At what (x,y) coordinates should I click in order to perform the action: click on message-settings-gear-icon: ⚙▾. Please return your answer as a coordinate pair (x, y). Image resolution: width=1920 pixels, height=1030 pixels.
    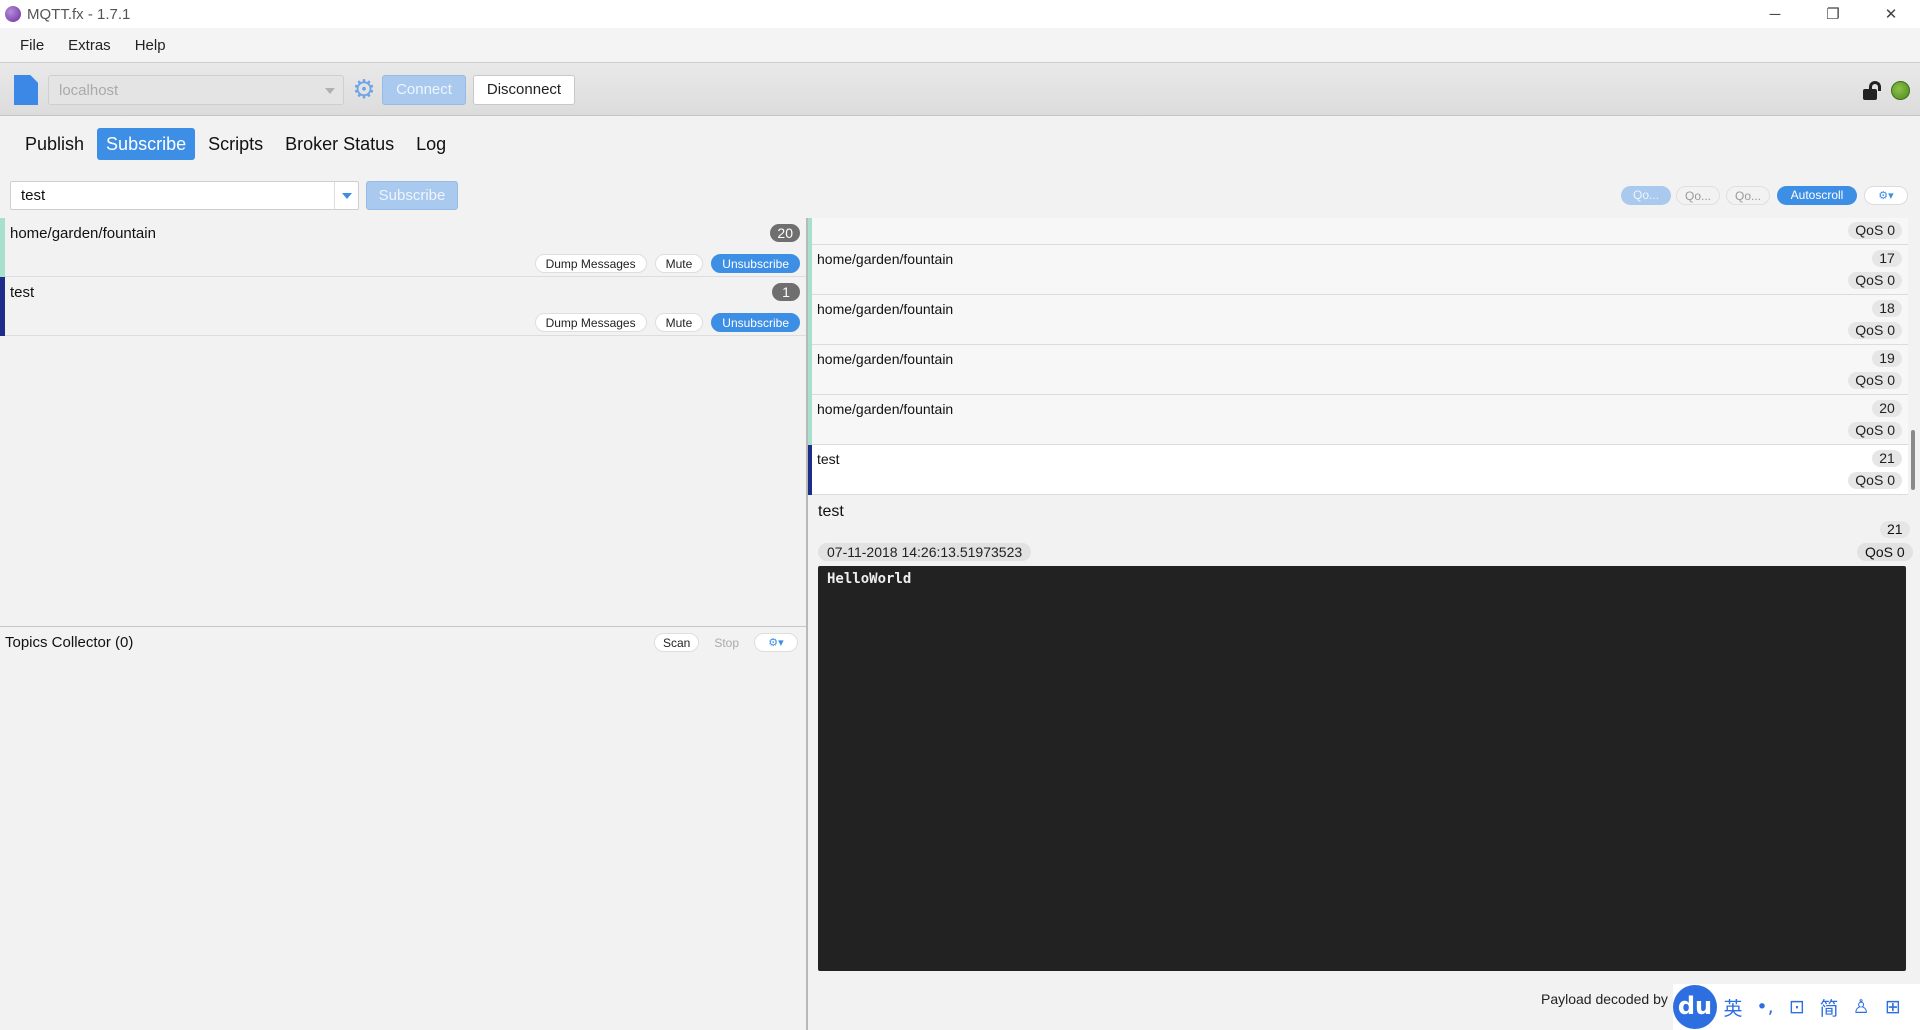
    Looking at the image, I should click on (1886, 195).